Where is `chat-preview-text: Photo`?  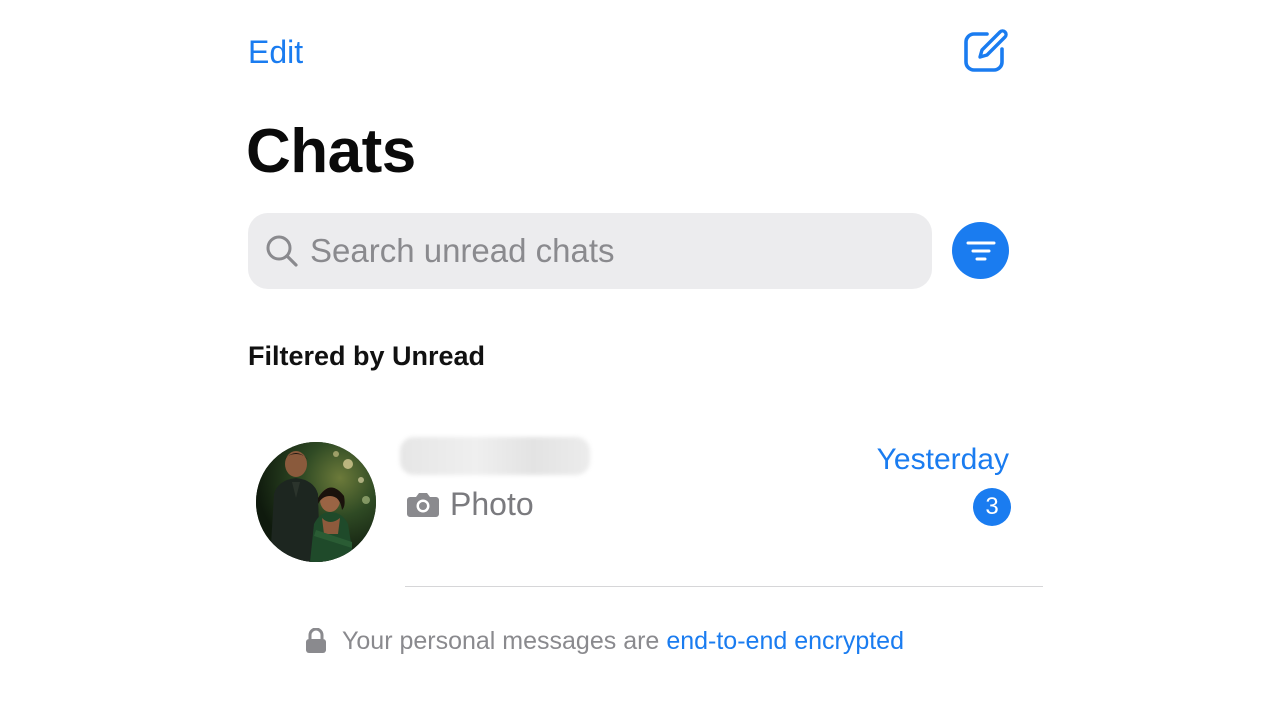 chat-preview-text: Photo is located at coordinates (492, 504).